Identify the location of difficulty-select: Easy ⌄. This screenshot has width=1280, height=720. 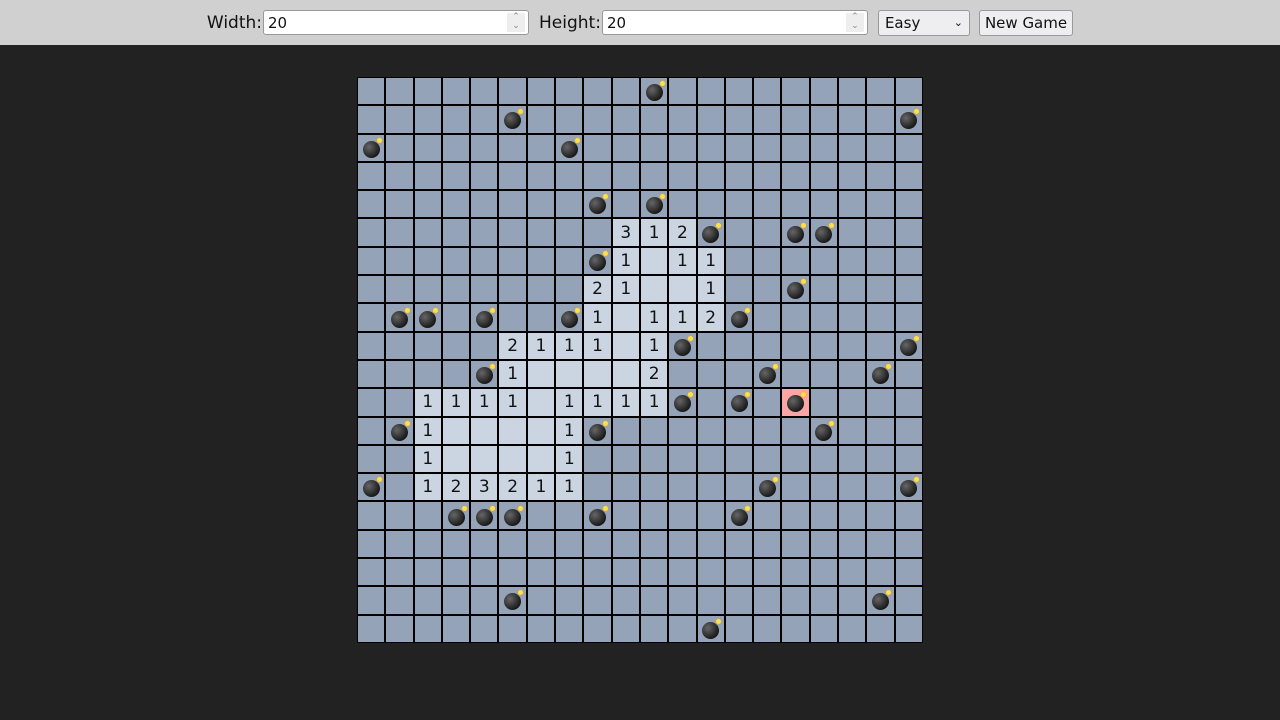
(923, 22).